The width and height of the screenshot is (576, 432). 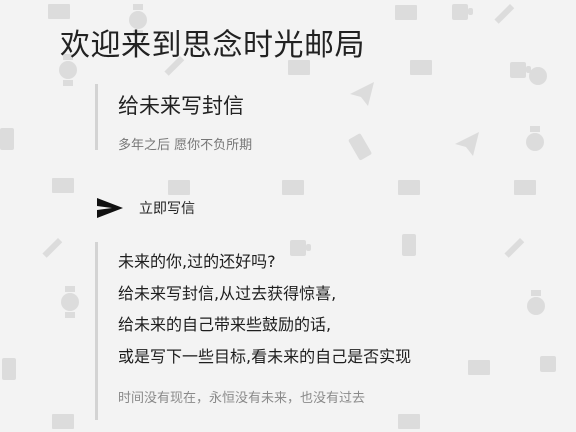 I want to click on quote-line: 给未来的自己带来些鼓励的话,, so click(x=225, y=324).